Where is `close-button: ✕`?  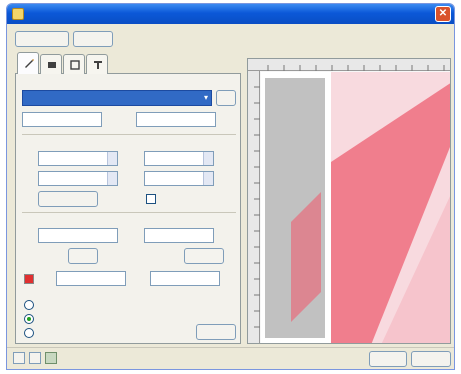 close-button: ✕ is located at coordinates (443, 14).